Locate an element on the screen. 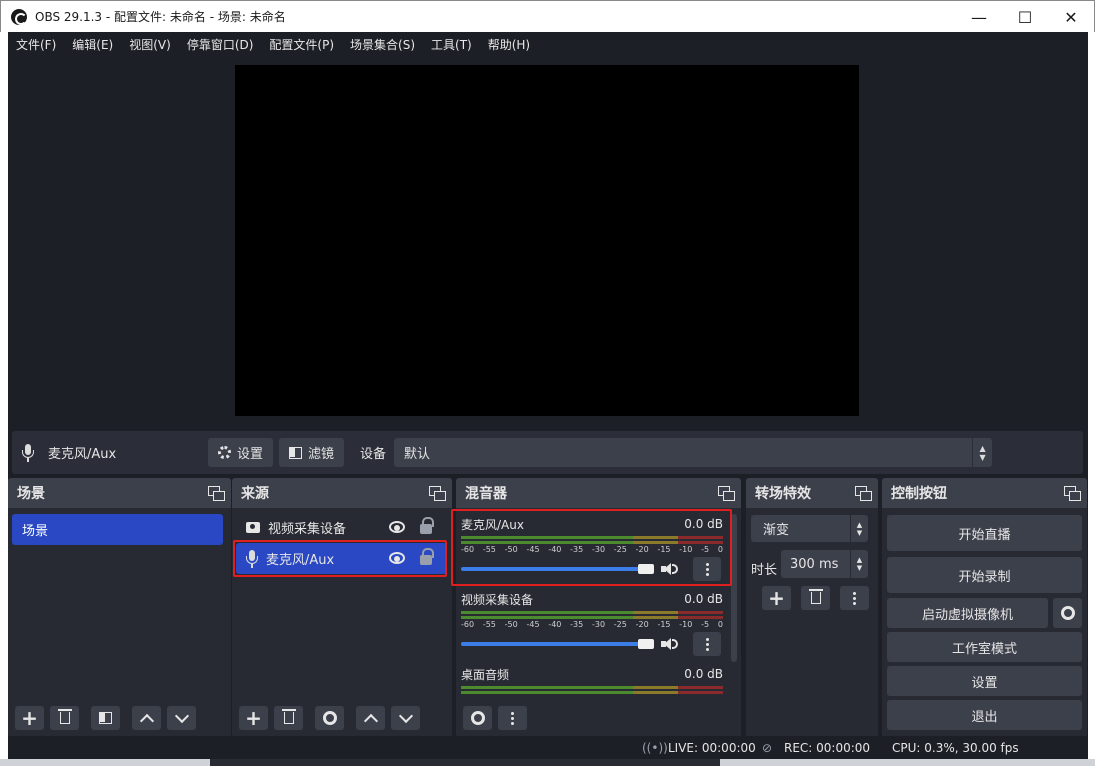 Image resolution: width=1095 pixels, height=766 pixels. advanced-audio-button is located at coordinates (477, 718).